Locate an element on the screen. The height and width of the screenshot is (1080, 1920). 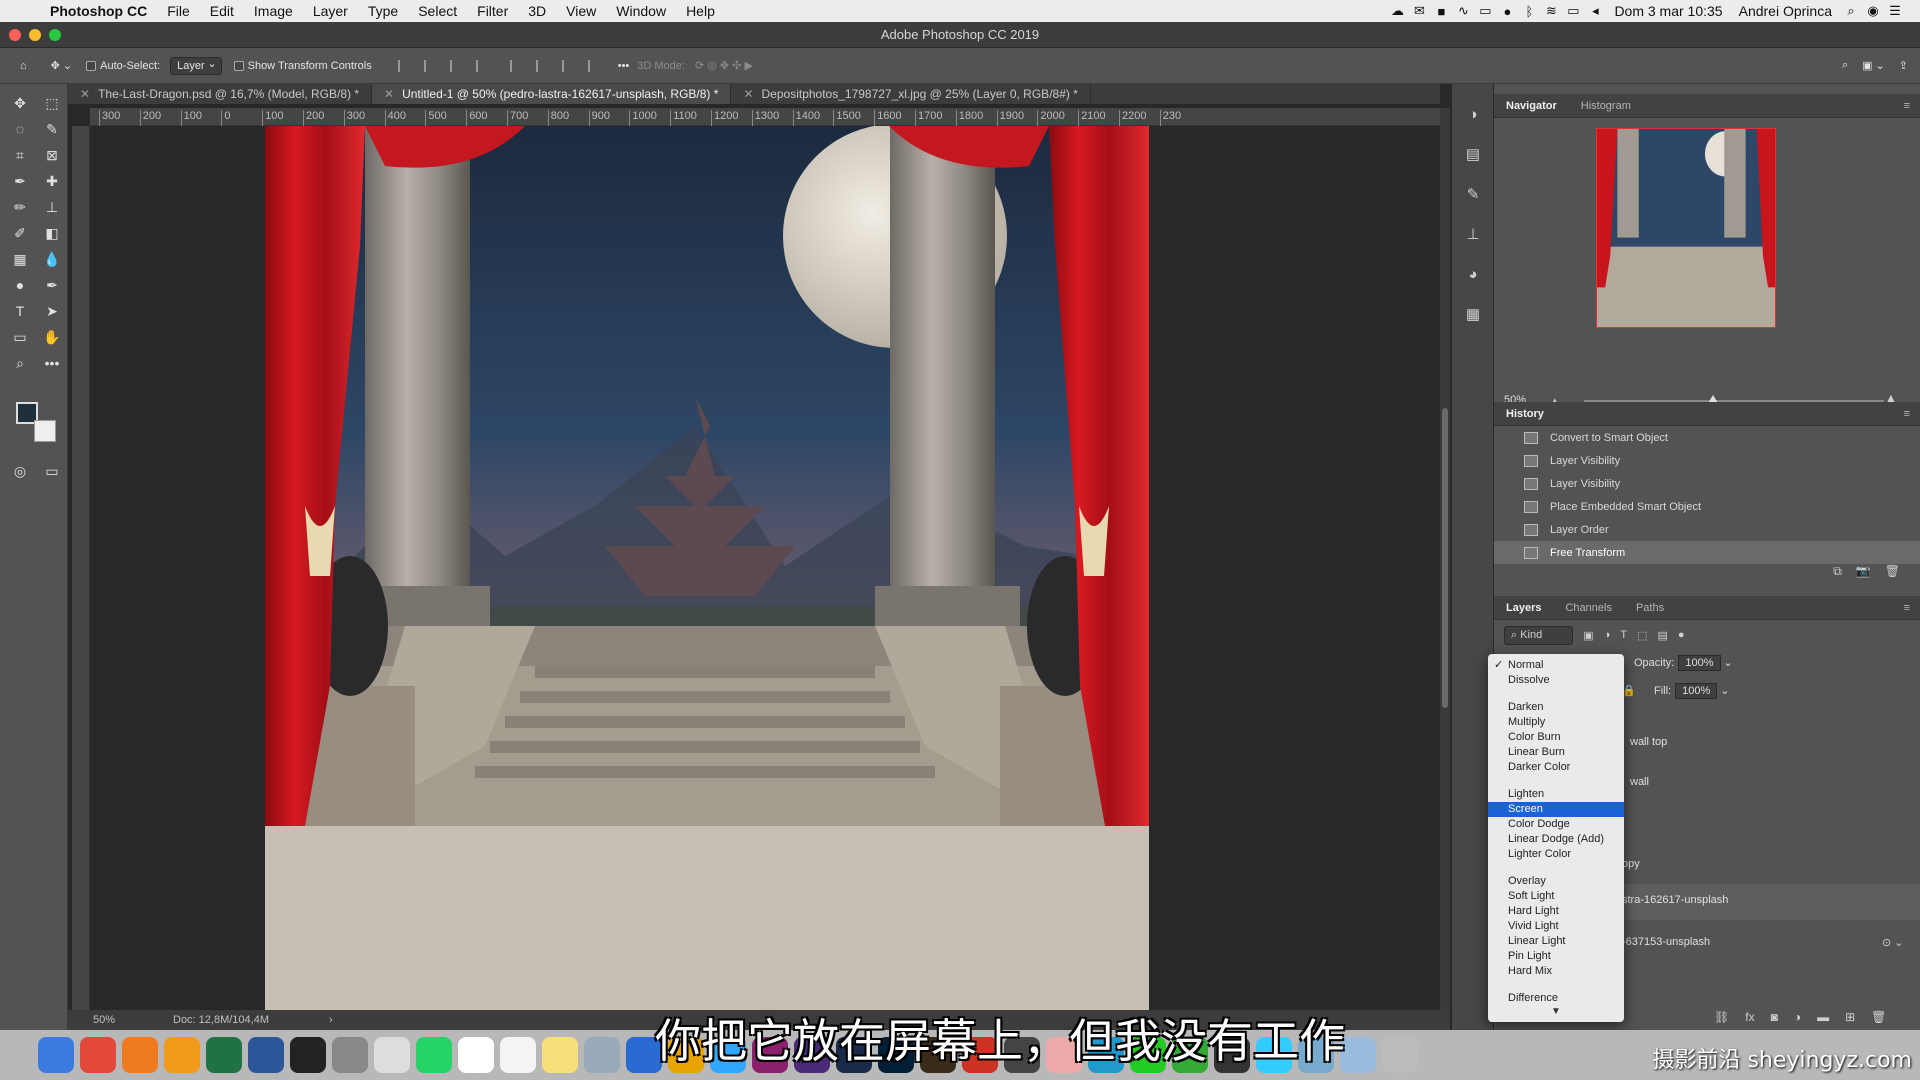
app-menu: Photoshop CC is located at coordinates (98, 11).